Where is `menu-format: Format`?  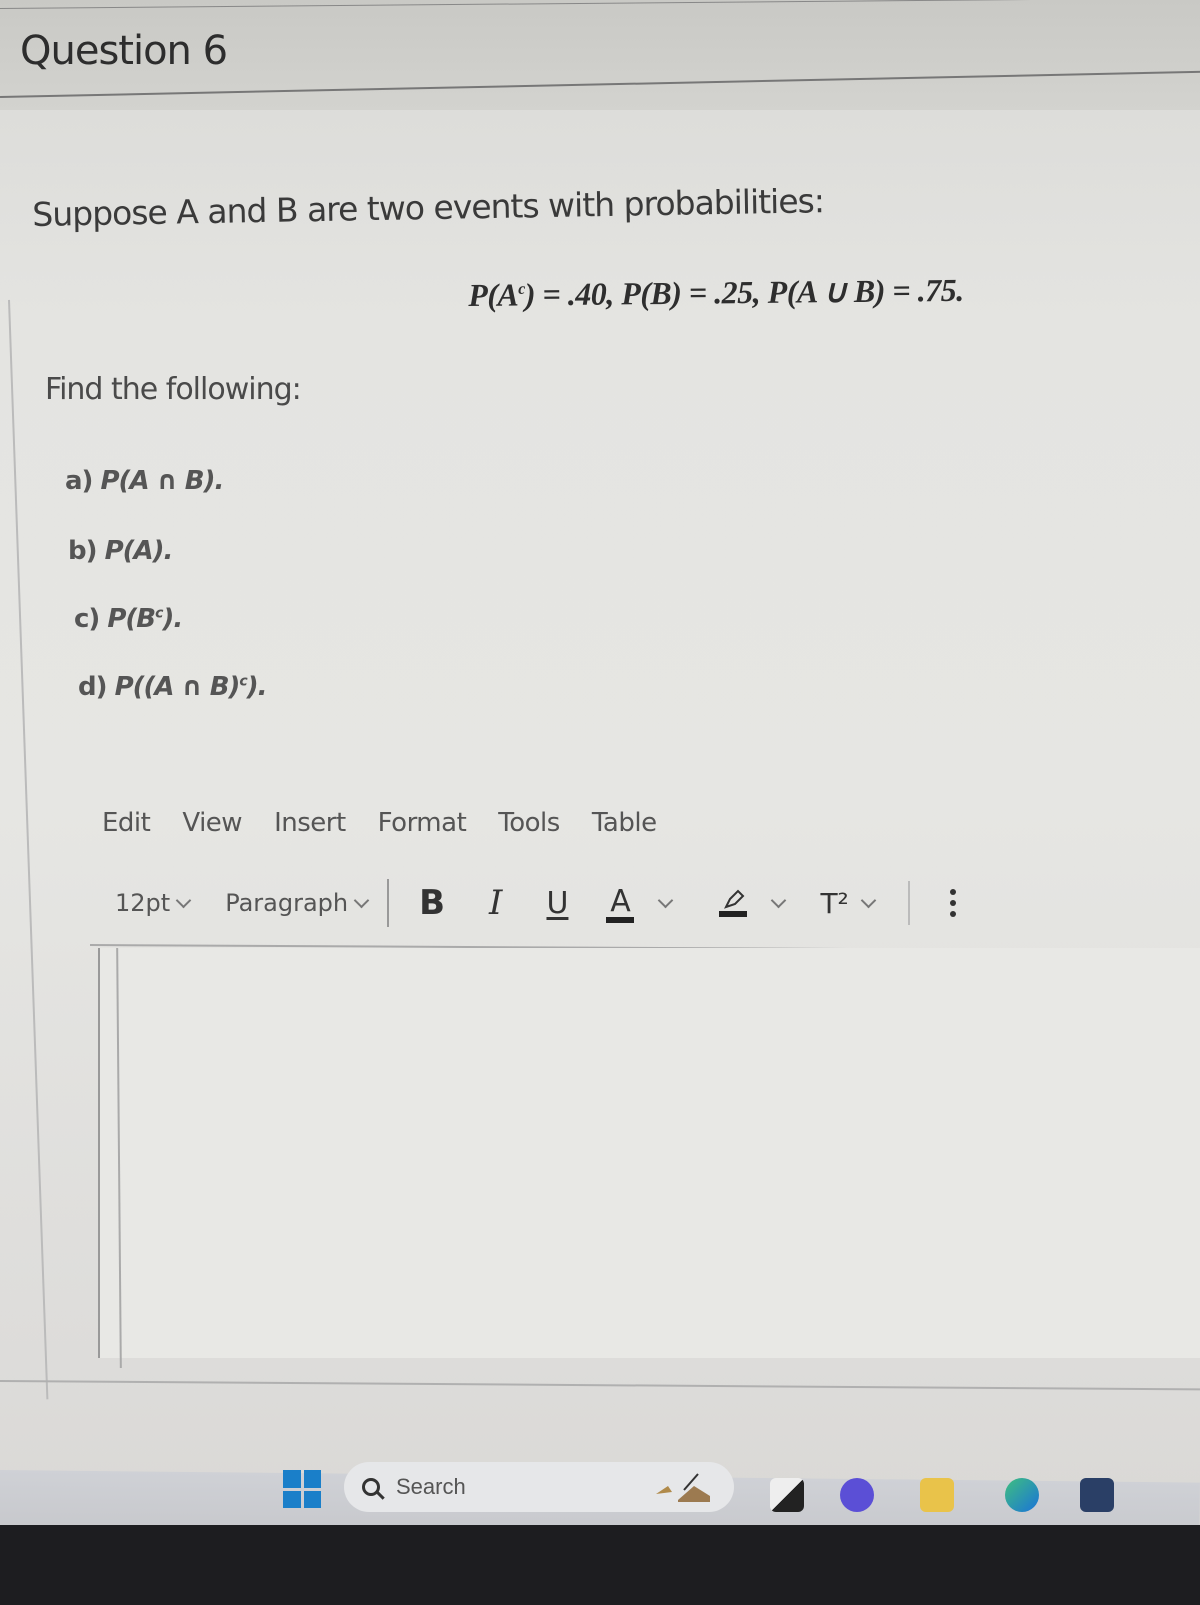 menu-format: Format is located at coordinates (422, 823).